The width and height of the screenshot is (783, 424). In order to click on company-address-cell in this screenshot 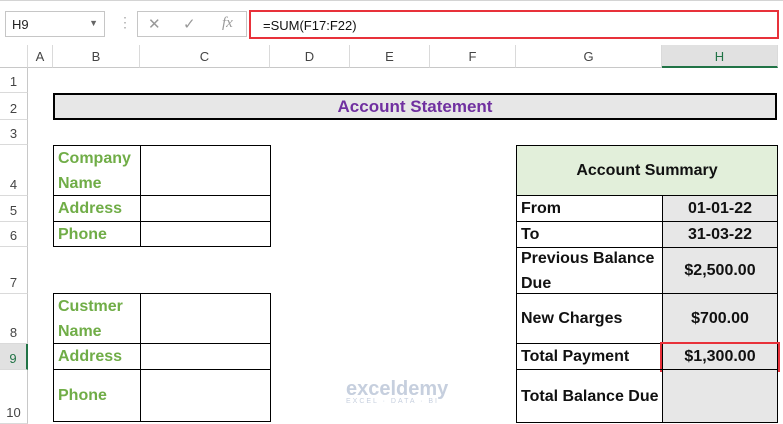, I will do `click(205, 208)`.